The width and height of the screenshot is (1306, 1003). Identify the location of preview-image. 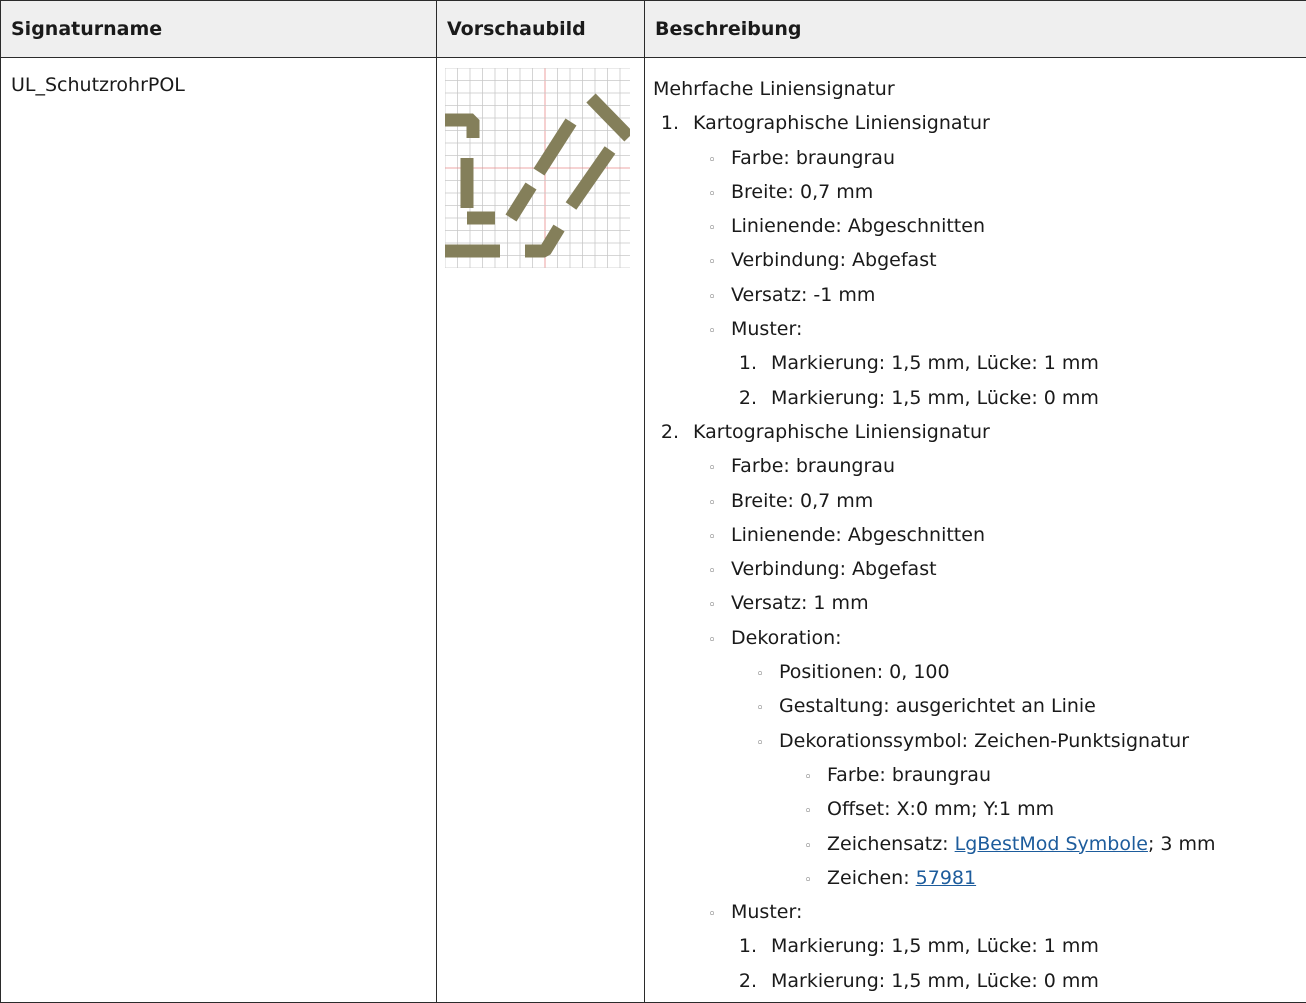
(545, 168).